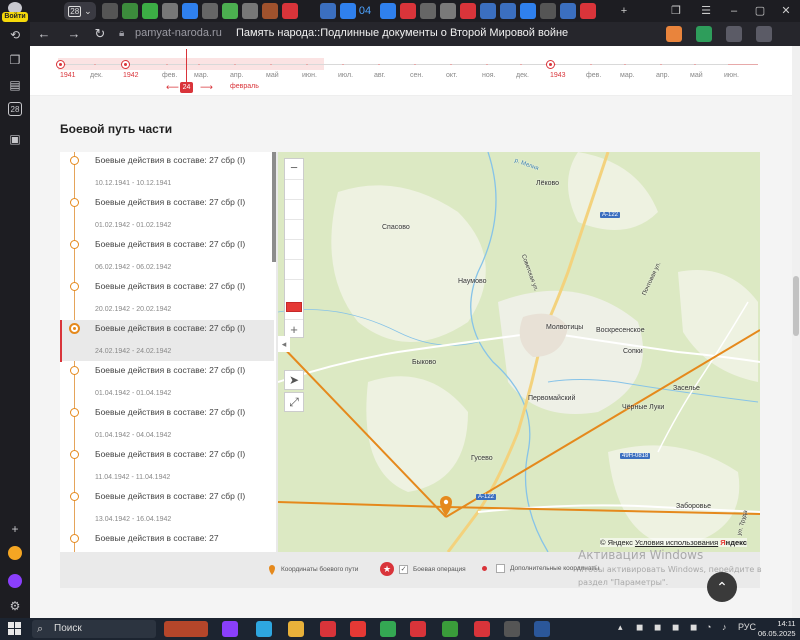 This screenshot has width=800, height=640. Describe the element at coordinates (60, 64) in the screenshot. I see `timeline-marker-1941` at that location.